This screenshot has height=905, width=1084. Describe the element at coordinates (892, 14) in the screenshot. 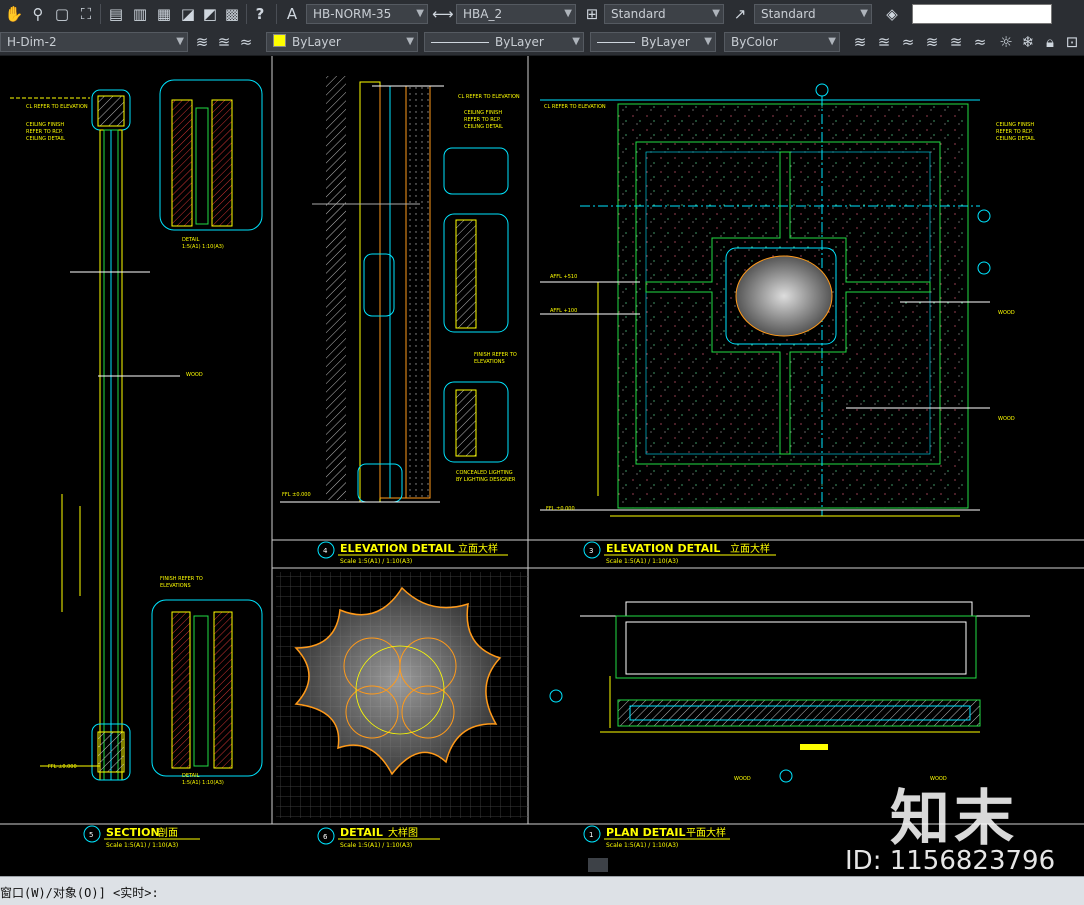

I see `layer-icon: ◈` at that location.